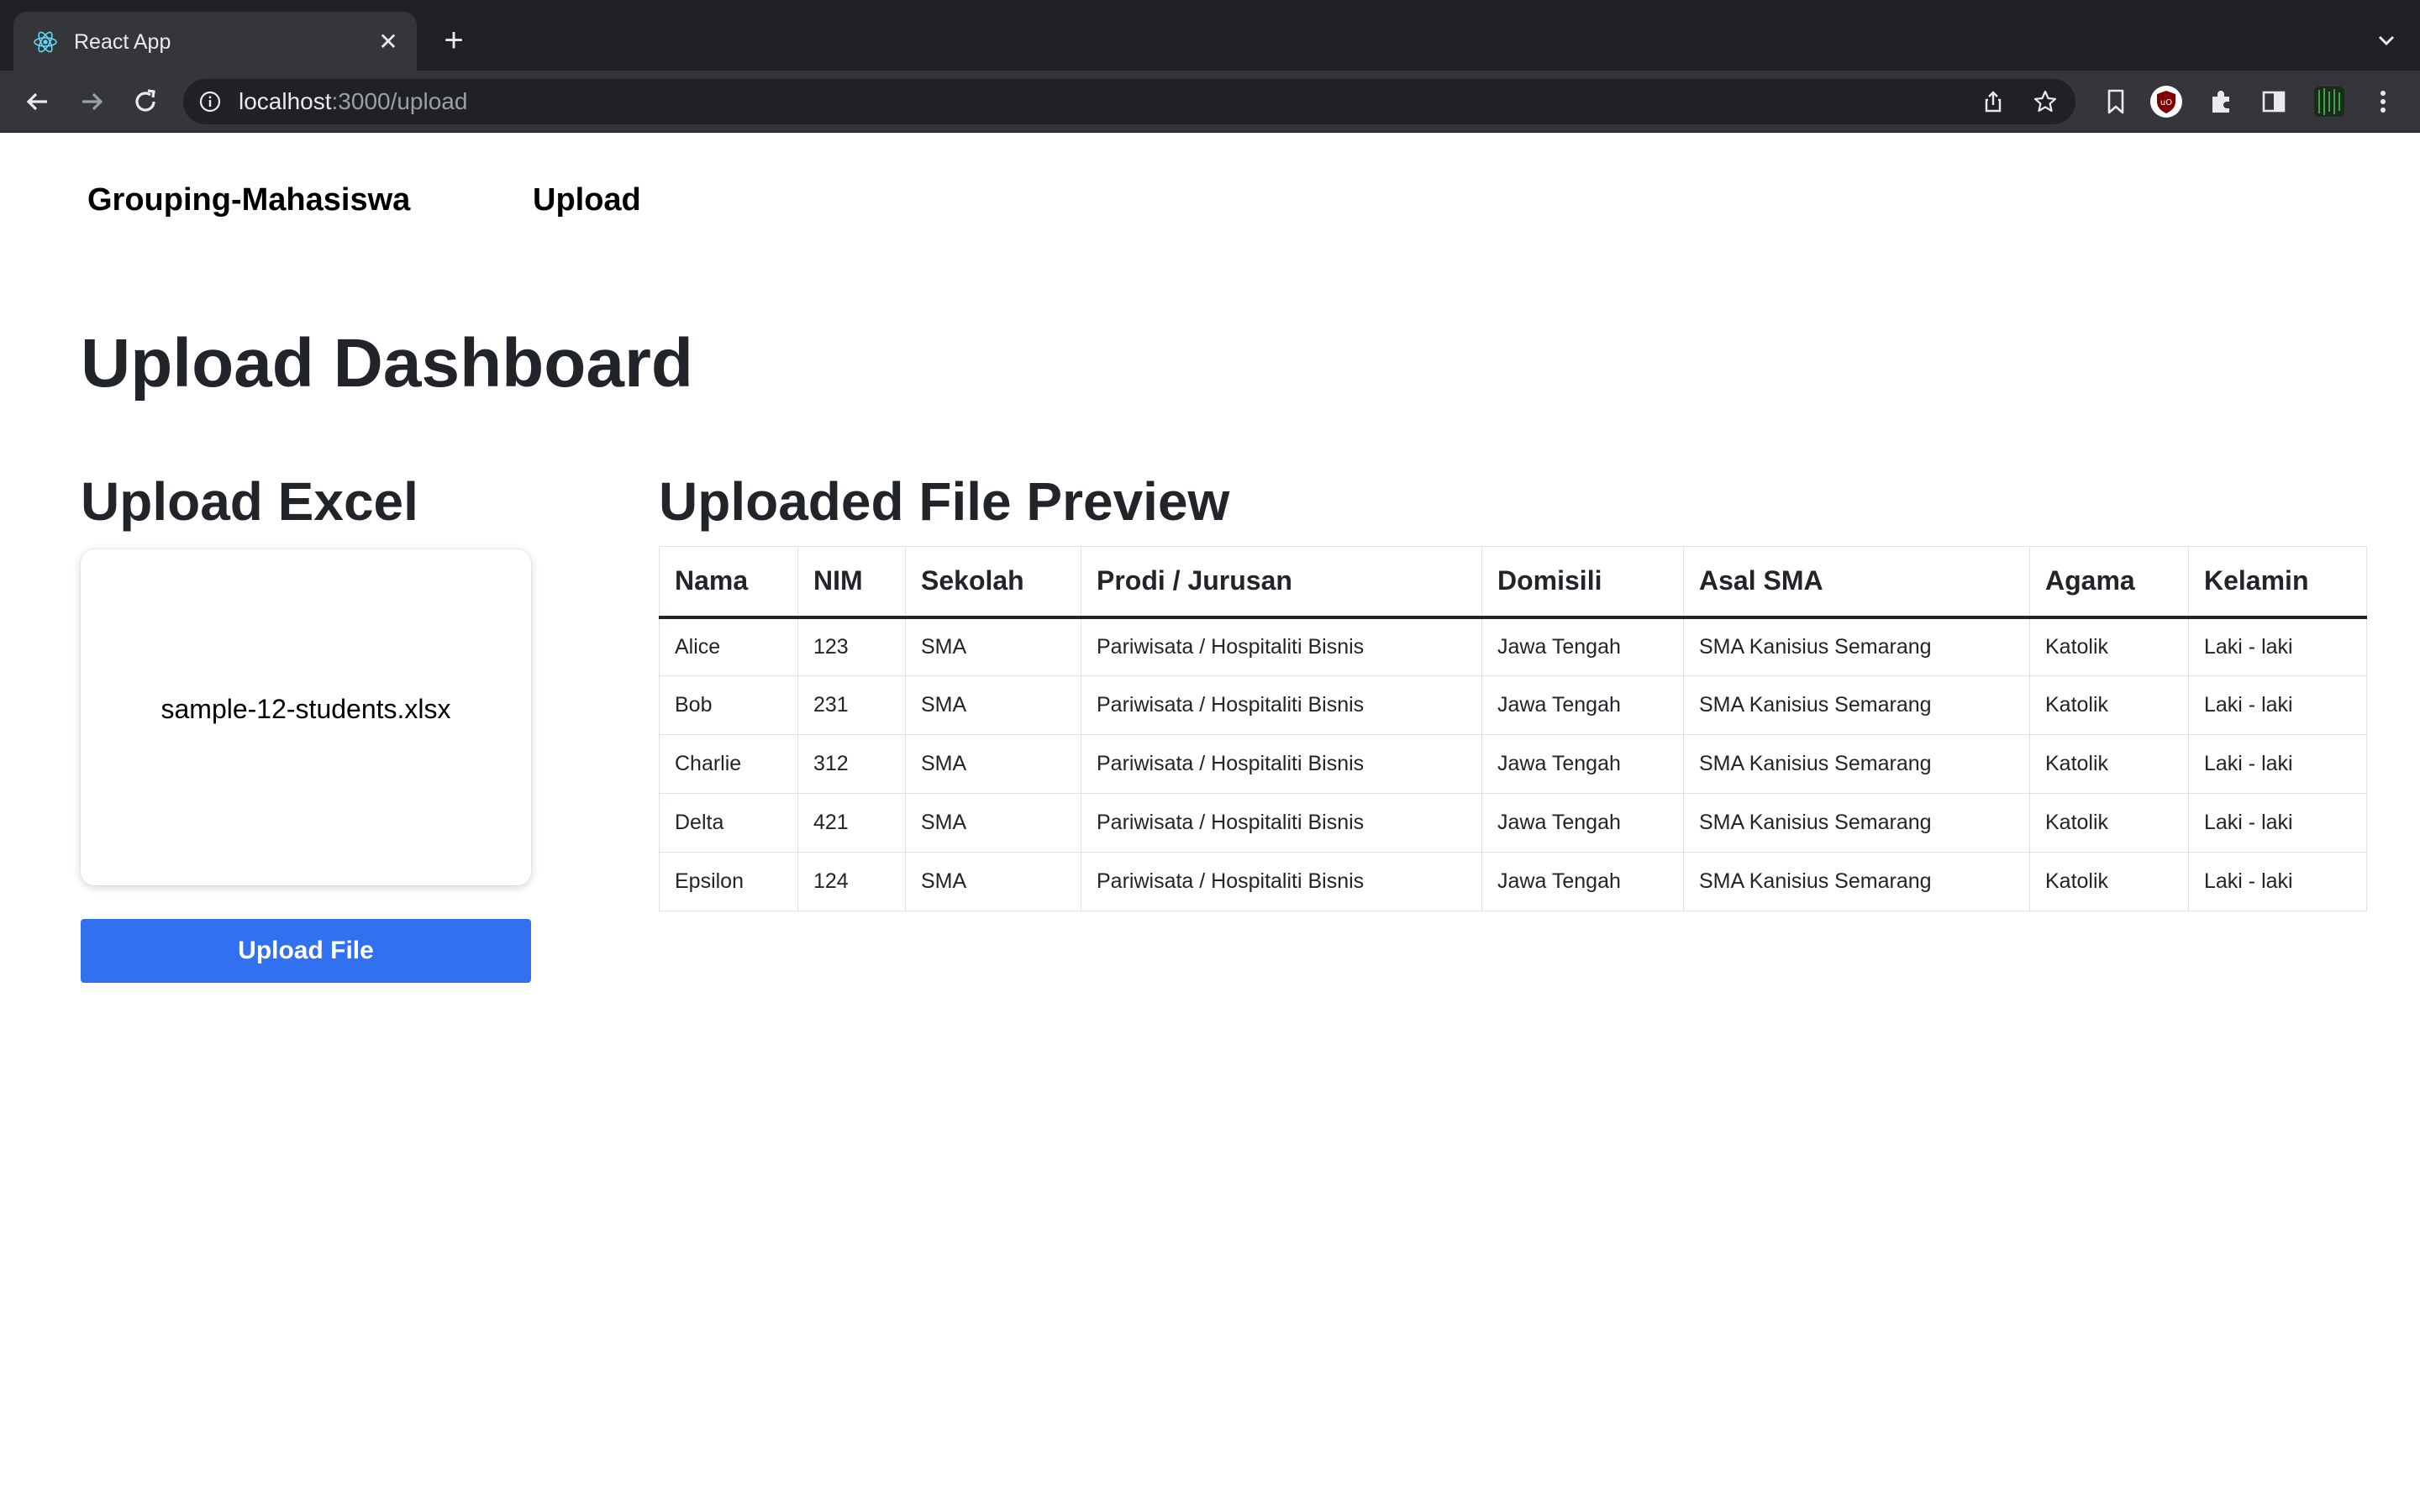  Describe the element at coordinates (728, 582) in the screenshot. I see `column-header: Nama` at that location.